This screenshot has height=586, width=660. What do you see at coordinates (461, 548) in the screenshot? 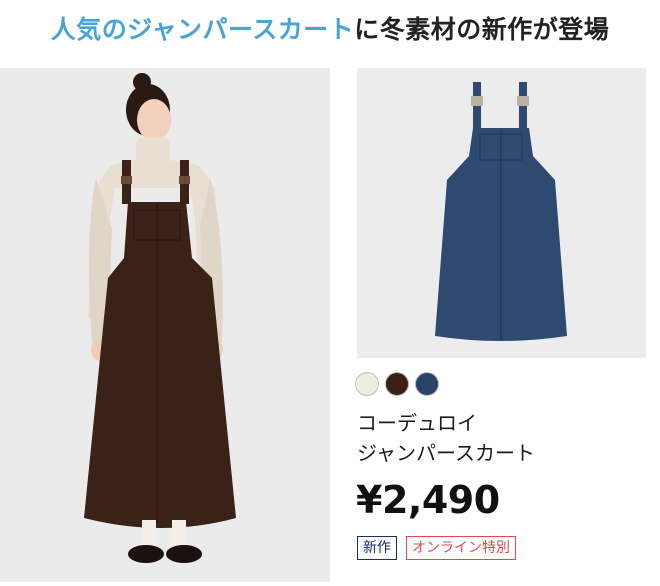
I see `online-exclusive-badge: オンライン特別` at bounding box center [461, 548].